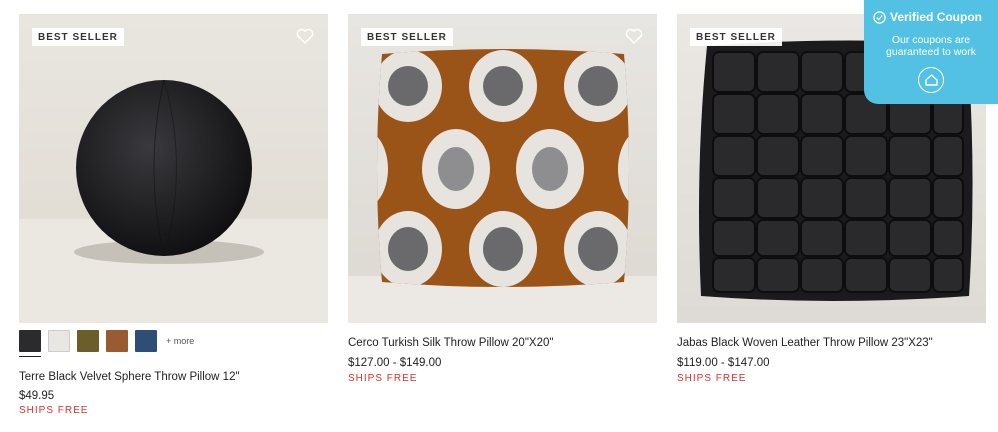 The image size is (998, 432). Describe the element at coordinates (117, 341) in the screenshot. I see `swatch-rust` at that location.